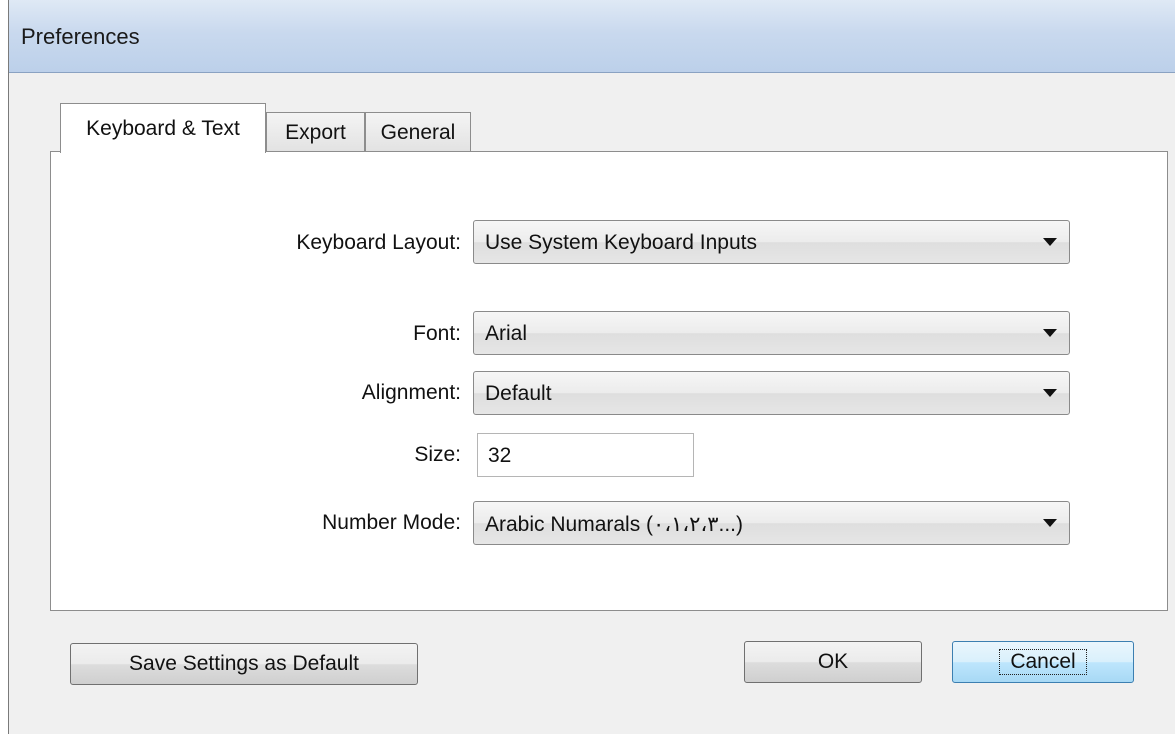  I want to click on title-bar: Preferences, so click(592, 36).